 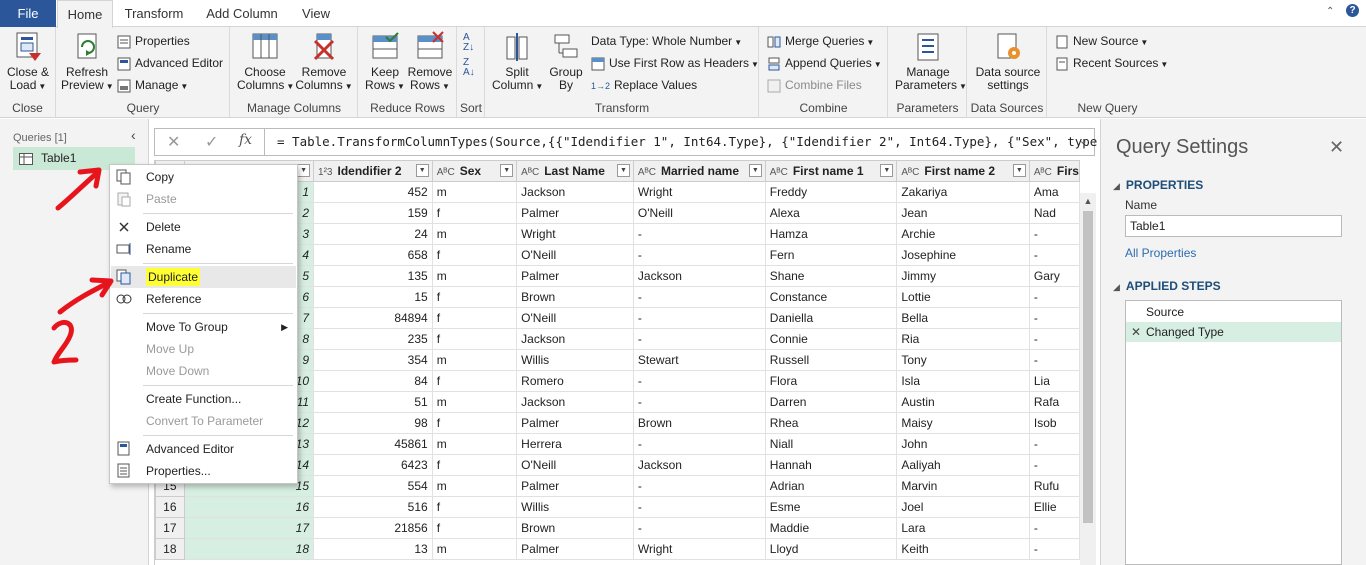 What do you see at coordinates (1054, 192) in the screenshot?
I see `table-cell: Ama` at bounding box center [1054, 192].